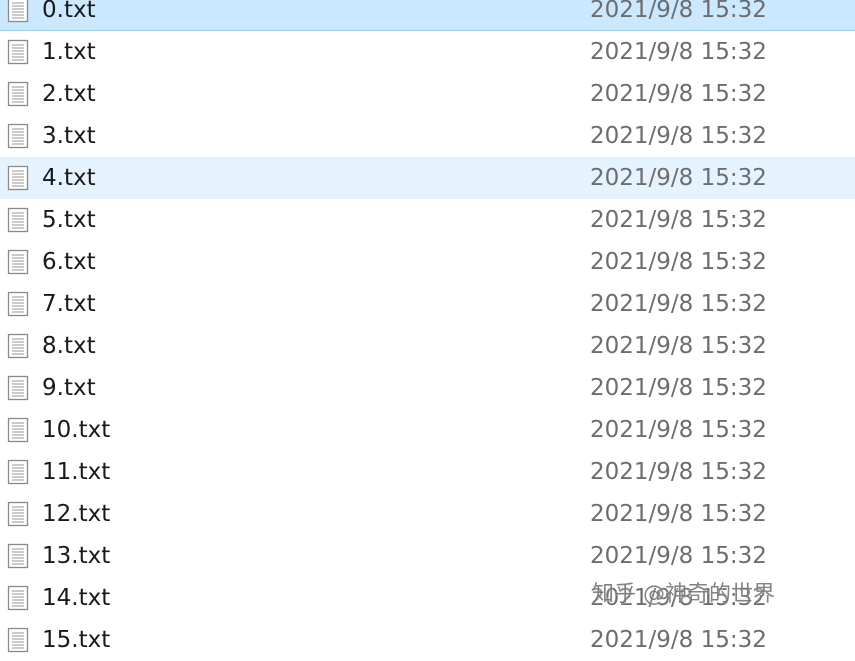  Describe the element at coordinates (69, 136) in the screenshot. I see `file-name: 3.txt` at that location.